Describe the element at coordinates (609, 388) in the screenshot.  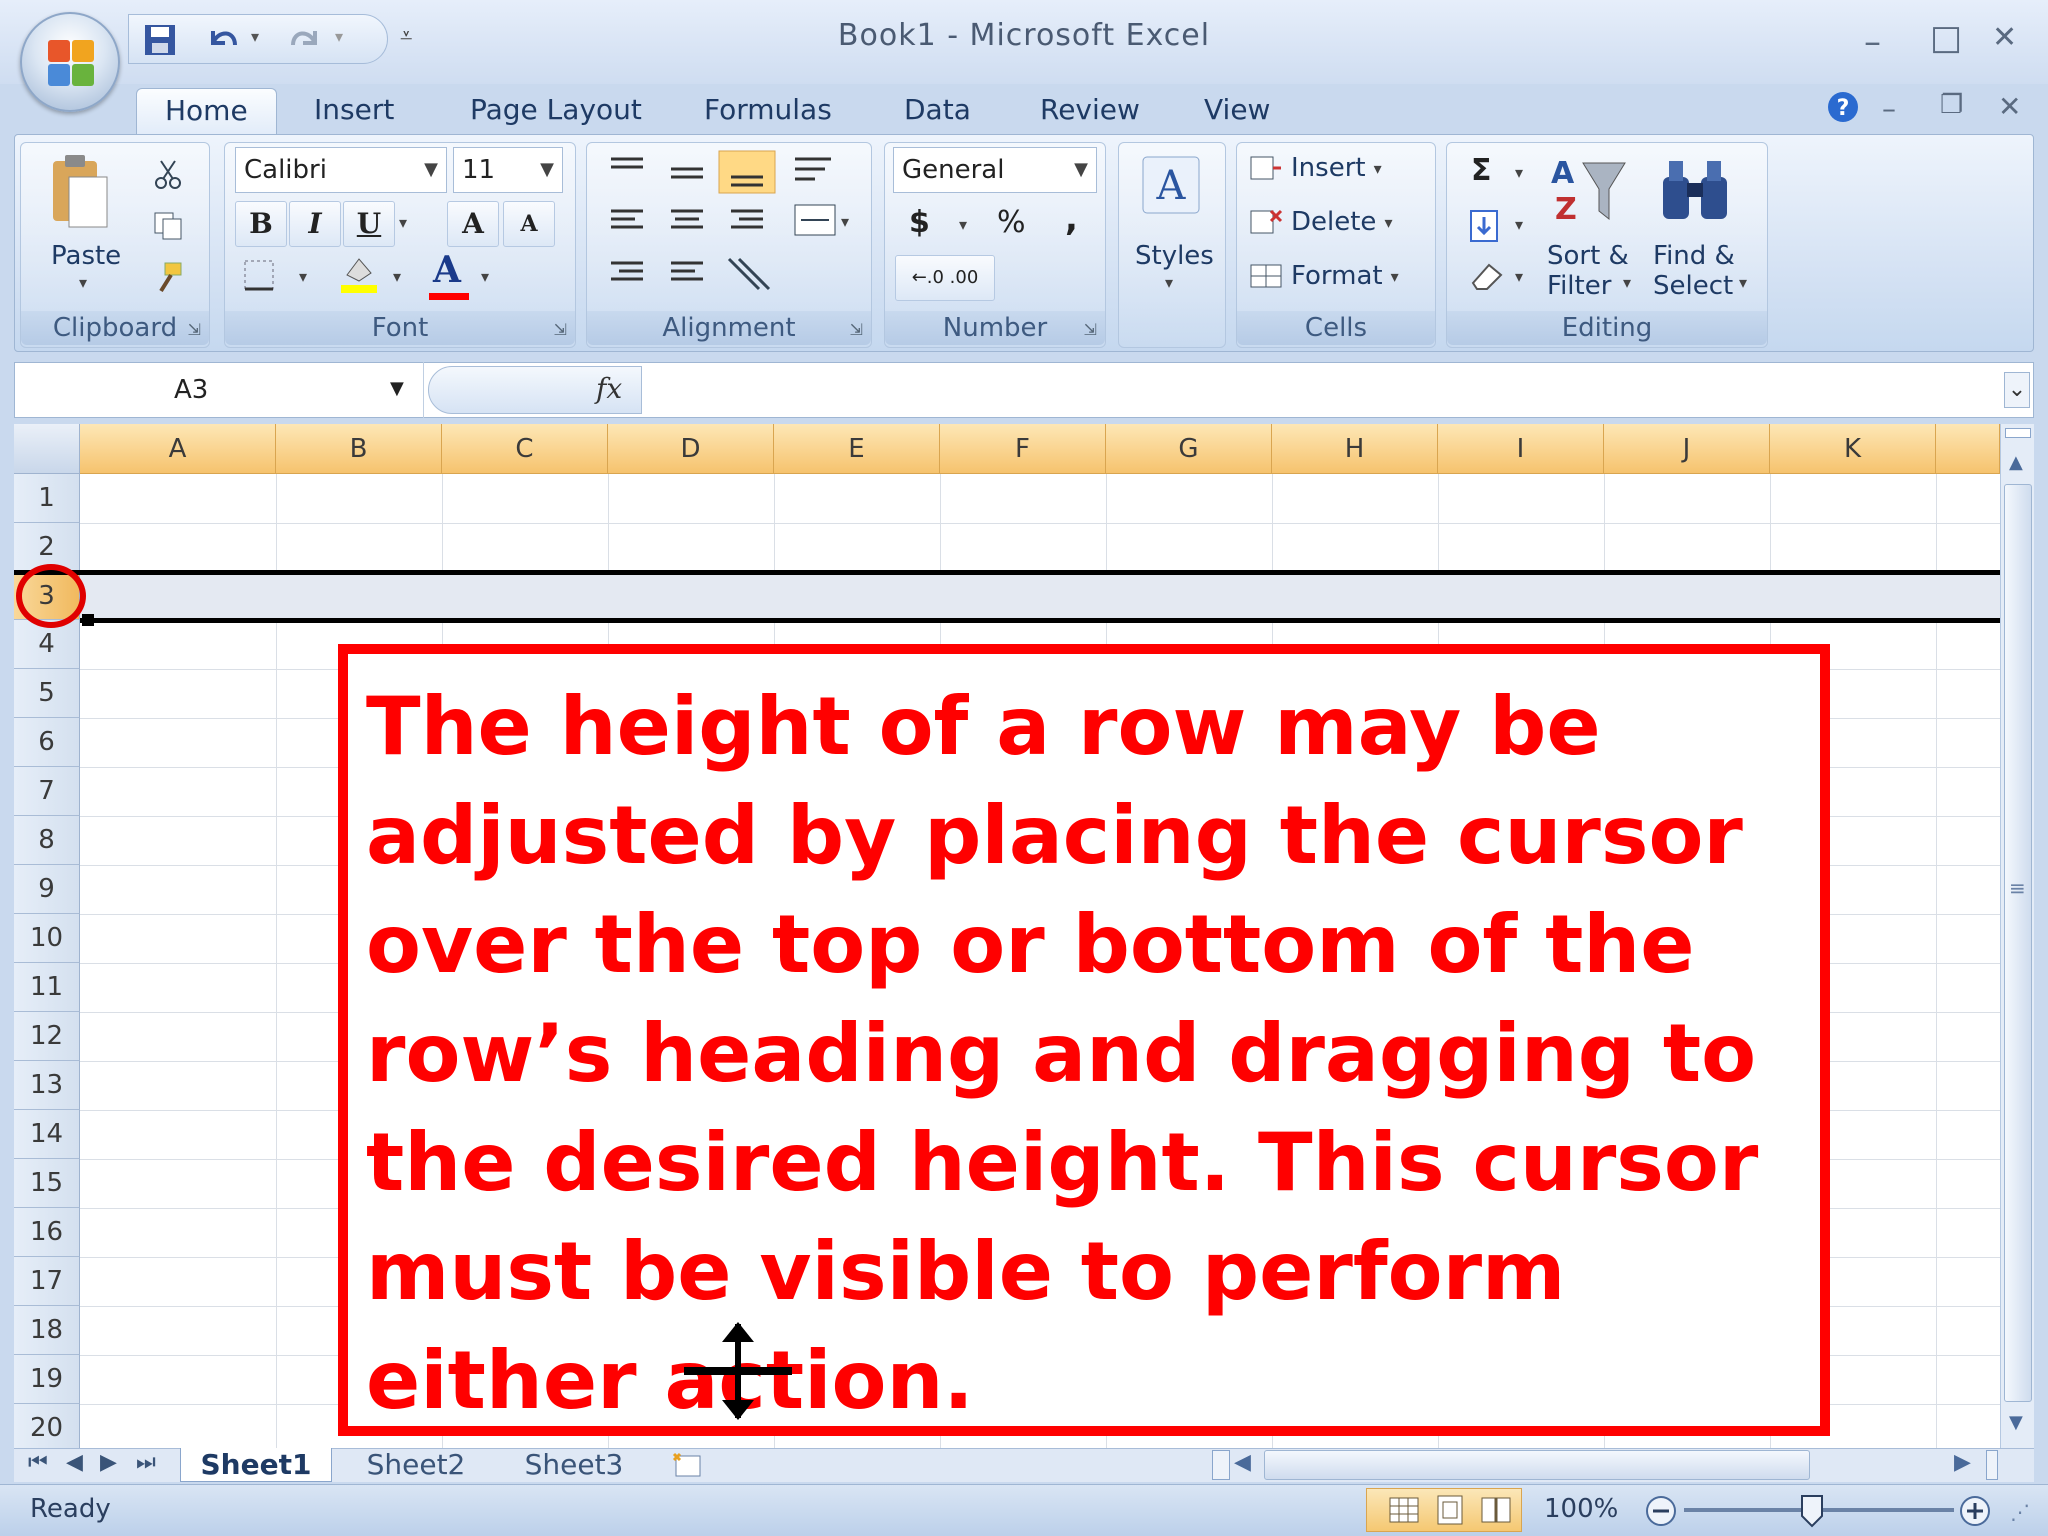
I see `insert-function-button: fx` at that location.